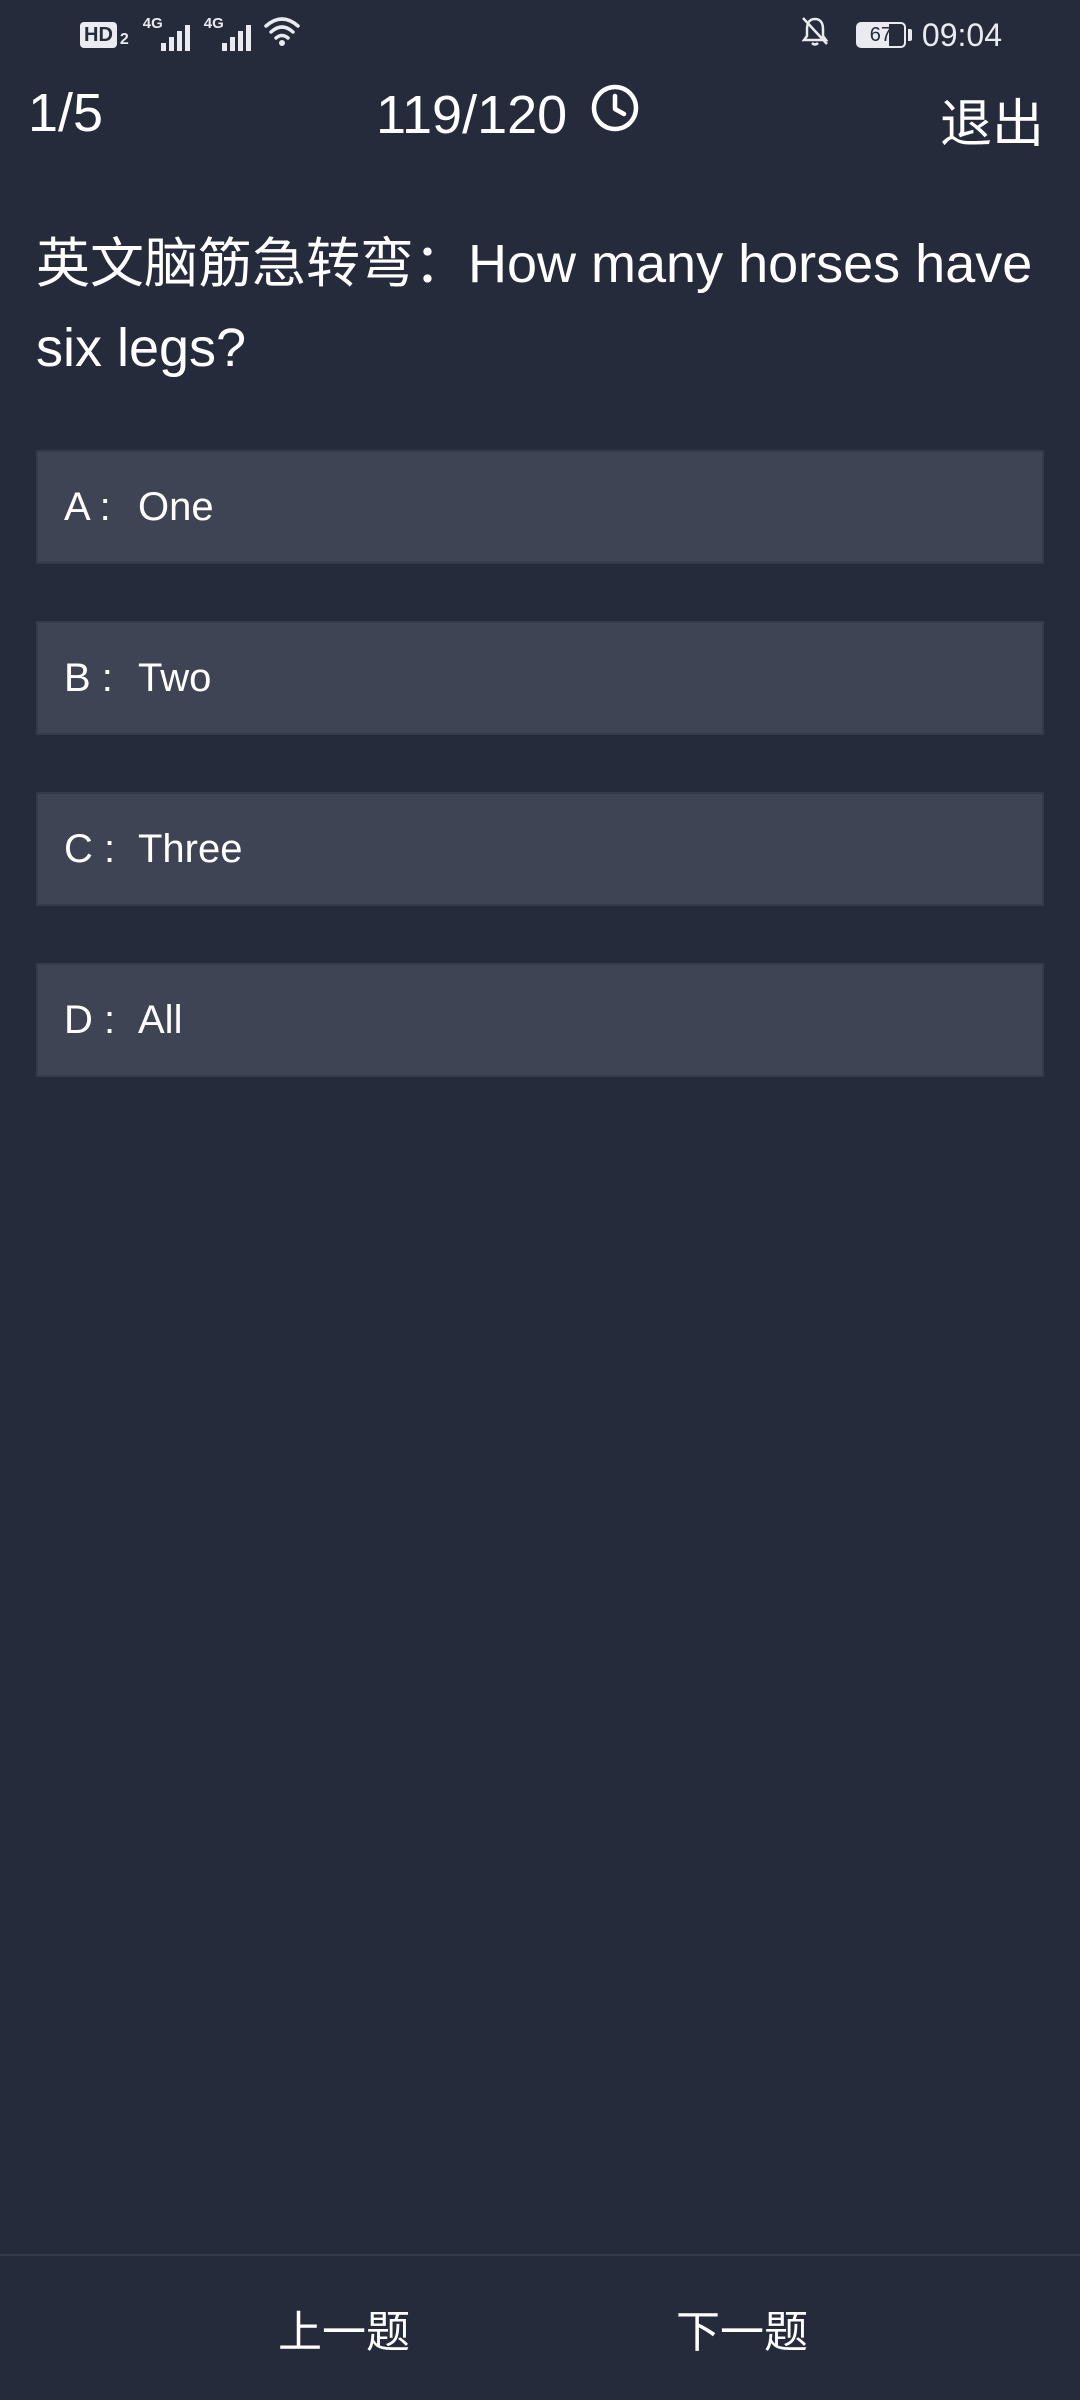  What do you see at coordinates (176, 506) in the screenshot?
I see `option-text: One` at bounding box center [176, 506].